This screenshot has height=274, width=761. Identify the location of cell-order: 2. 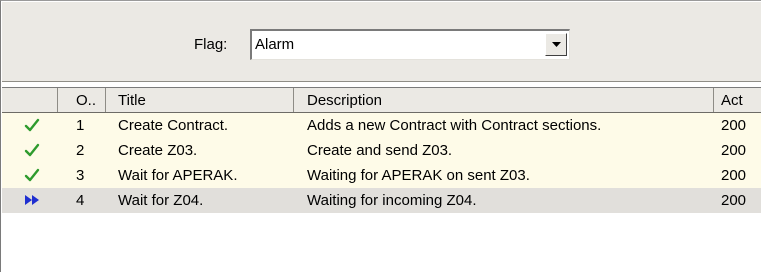
(80, 150).